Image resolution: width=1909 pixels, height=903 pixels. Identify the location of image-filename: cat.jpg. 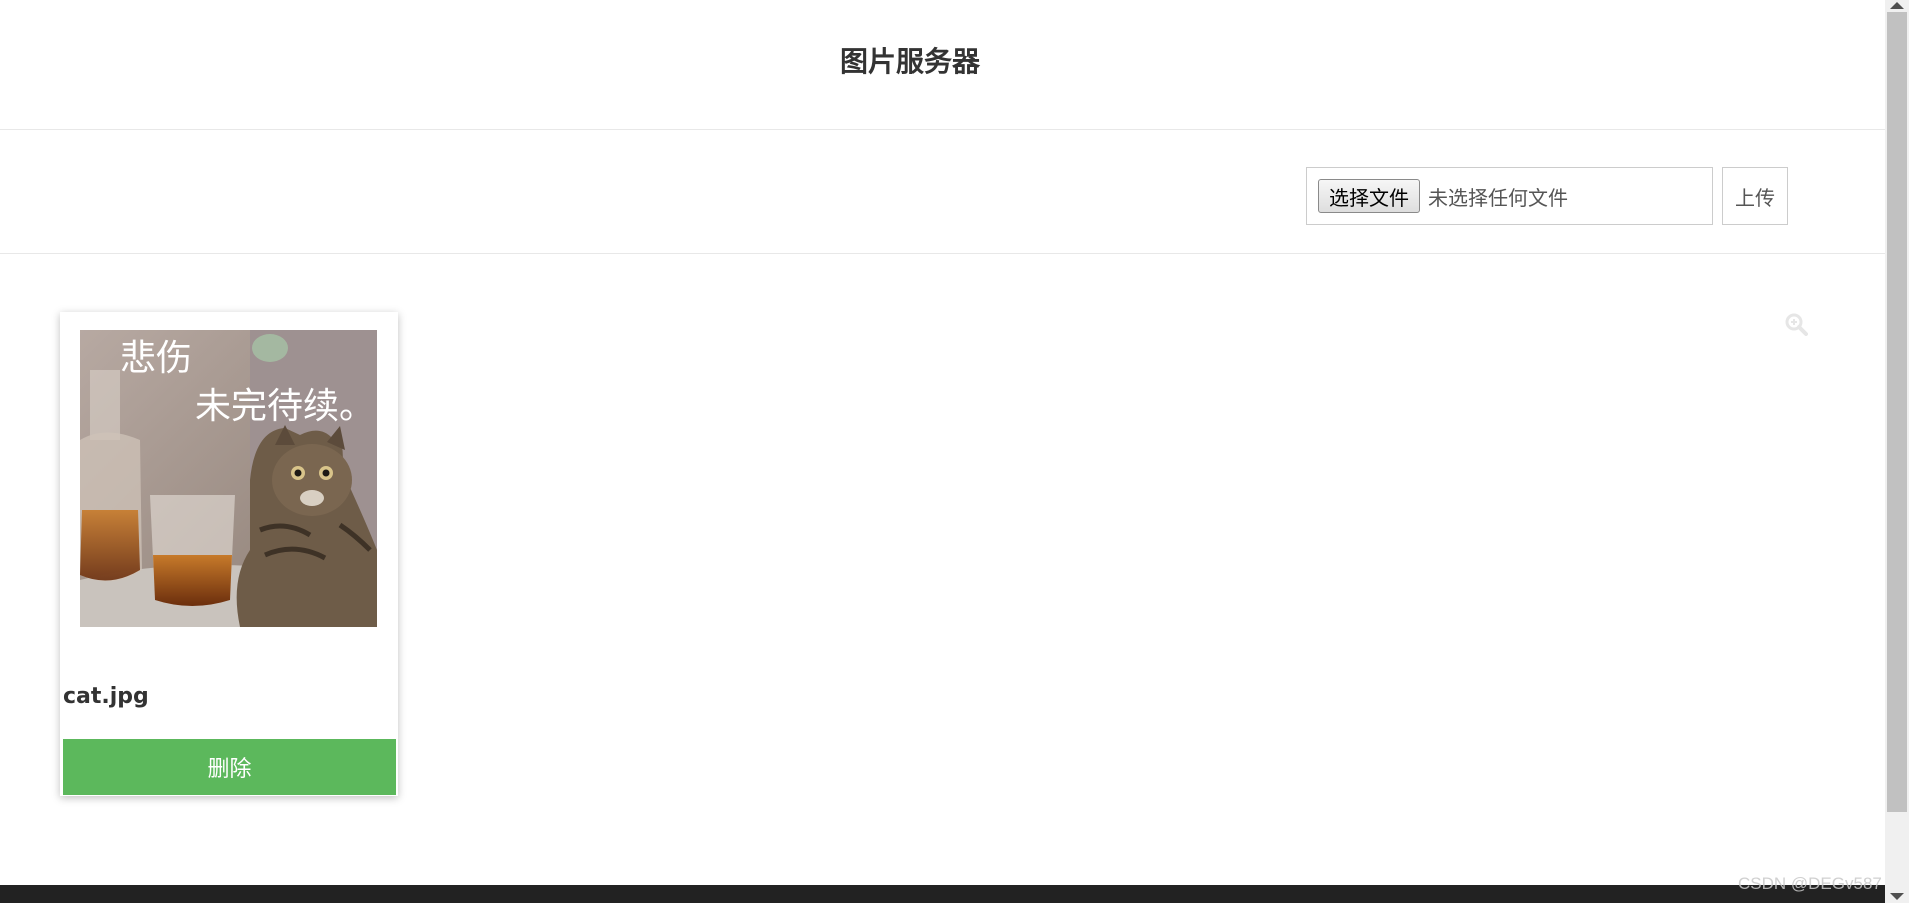
(106, 696).